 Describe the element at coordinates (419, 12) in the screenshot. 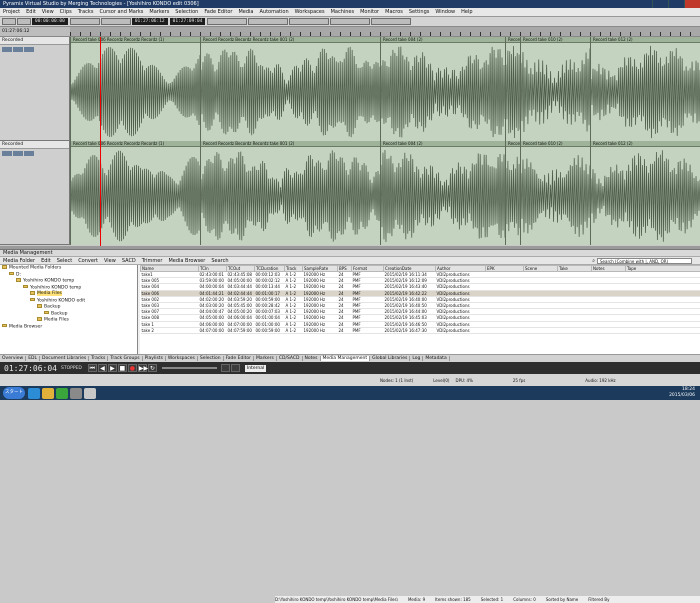

I see `menu-item: Settings` at that location.